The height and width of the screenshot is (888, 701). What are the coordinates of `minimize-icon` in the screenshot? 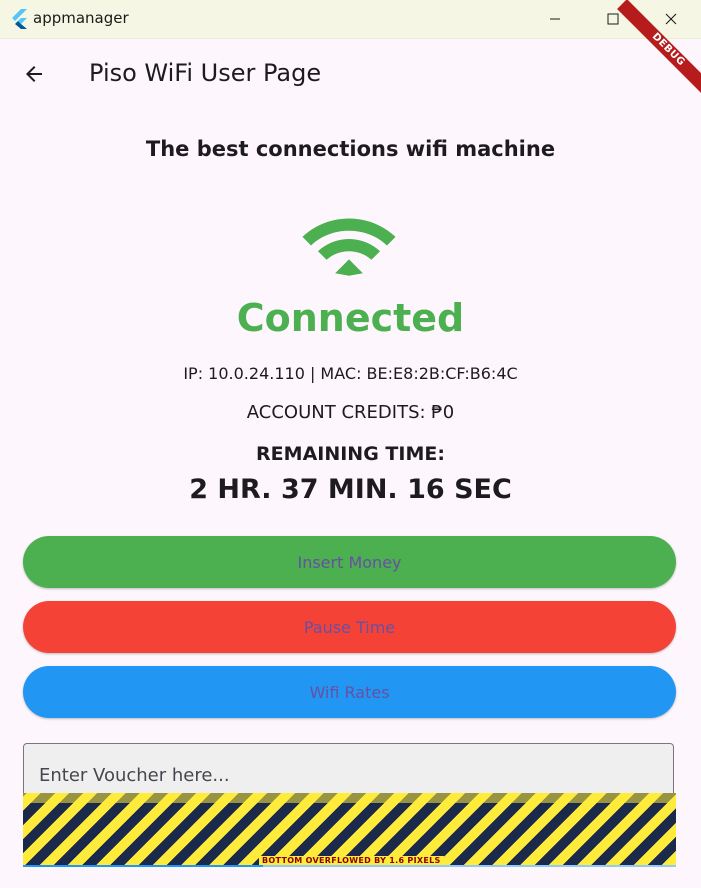 It's located at (555, 19).